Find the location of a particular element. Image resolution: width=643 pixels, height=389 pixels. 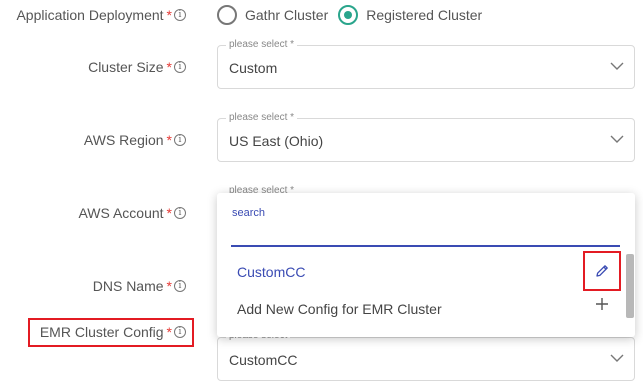

search-label: search is located at coordinates (249, 213).